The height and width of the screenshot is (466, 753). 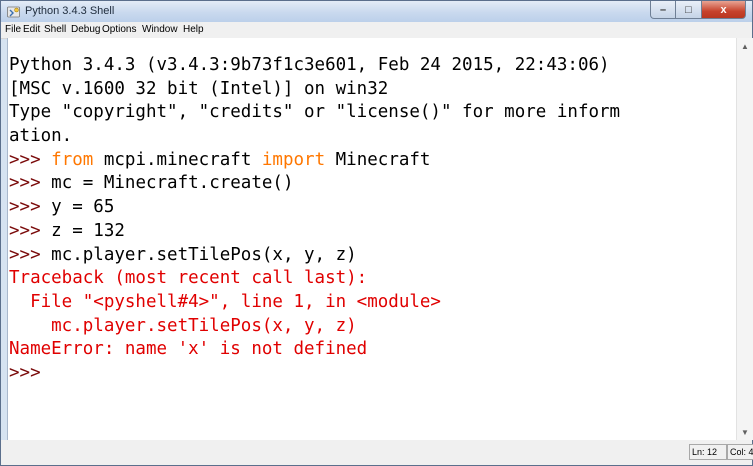 What do you see at coordinates (199, 88) in the screenshot?
I see `code-text: [MSC v.1600 32 bit (Intel)] on win32` at bounding box center [199, 88].